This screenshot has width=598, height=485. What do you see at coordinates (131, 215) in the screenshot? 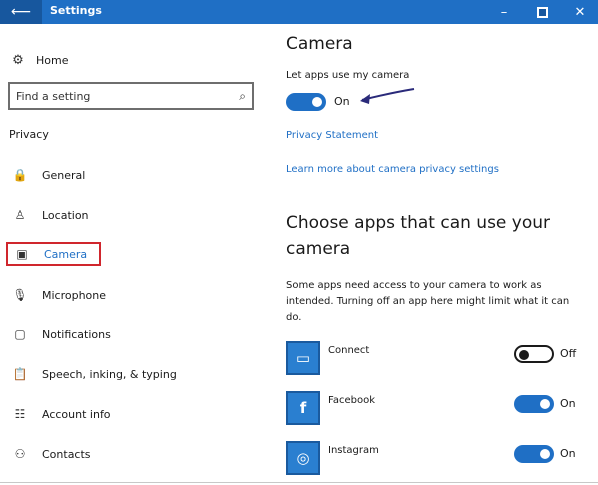
I see `sidebar-item-location: ♙ Location` at bounding box center [131, 215].